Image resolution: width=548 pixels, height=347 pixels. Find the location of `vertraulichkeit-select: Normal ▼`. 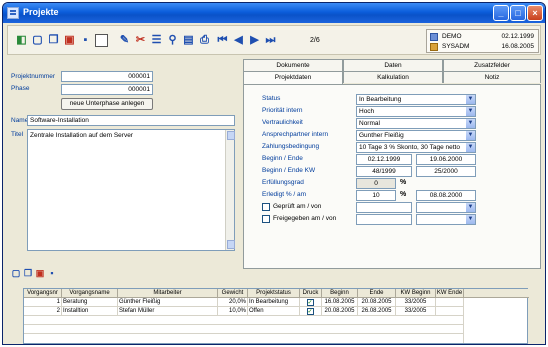

vertraulichkeit-select: Normal ▼ is located at coordinates (416, 123).